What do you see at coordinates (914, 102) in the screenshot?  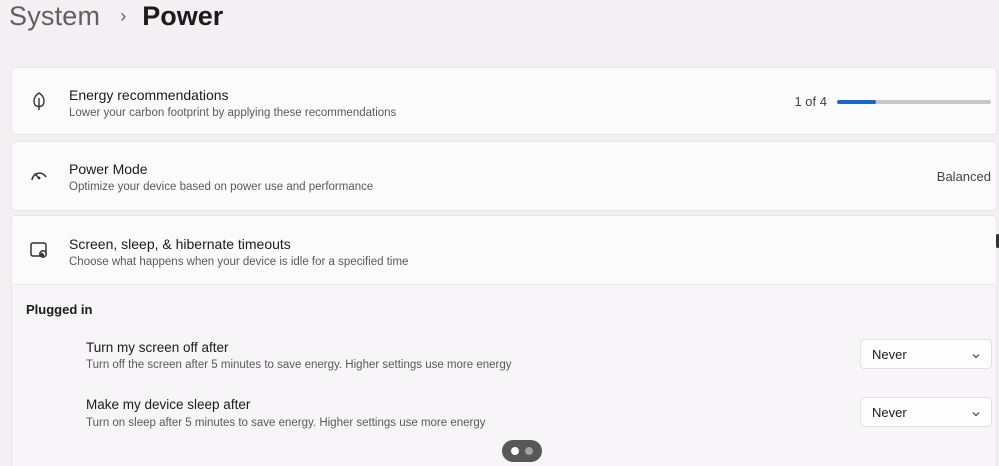 I see `energy-progress-bar` at bounding box center [914, 102].